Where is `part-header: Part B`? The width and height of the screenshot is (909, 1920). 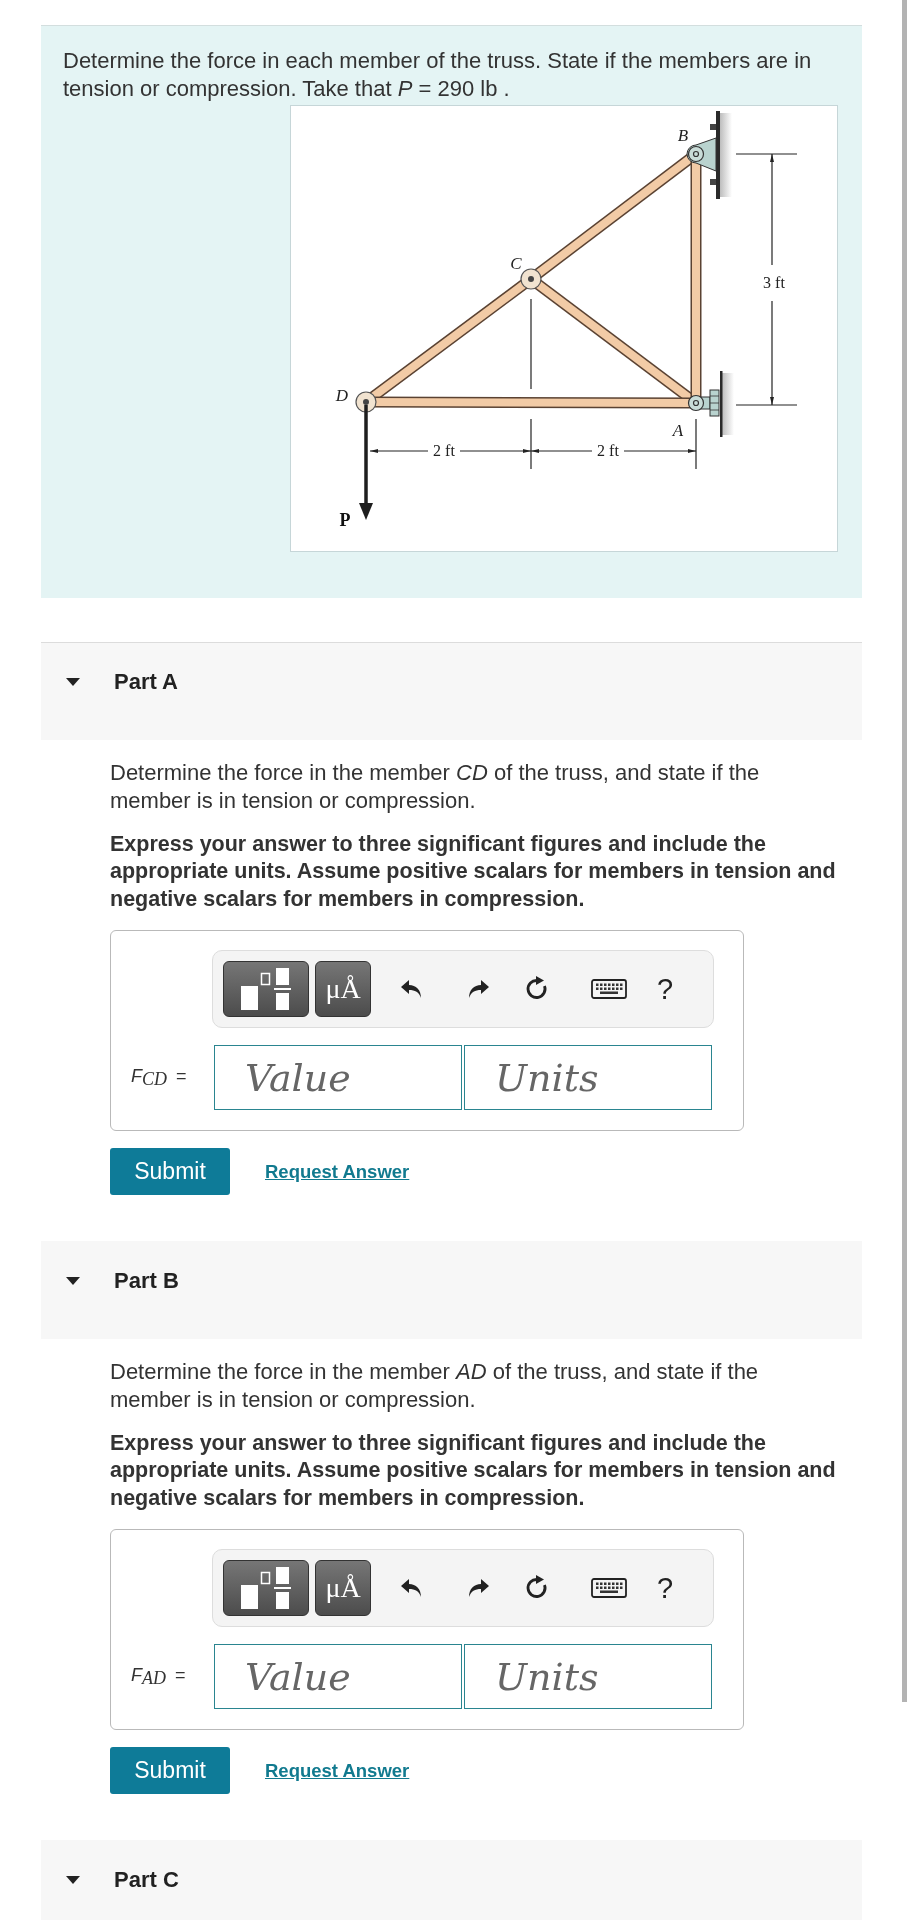 part-header: Part B is located at coordinates (451, 1290).